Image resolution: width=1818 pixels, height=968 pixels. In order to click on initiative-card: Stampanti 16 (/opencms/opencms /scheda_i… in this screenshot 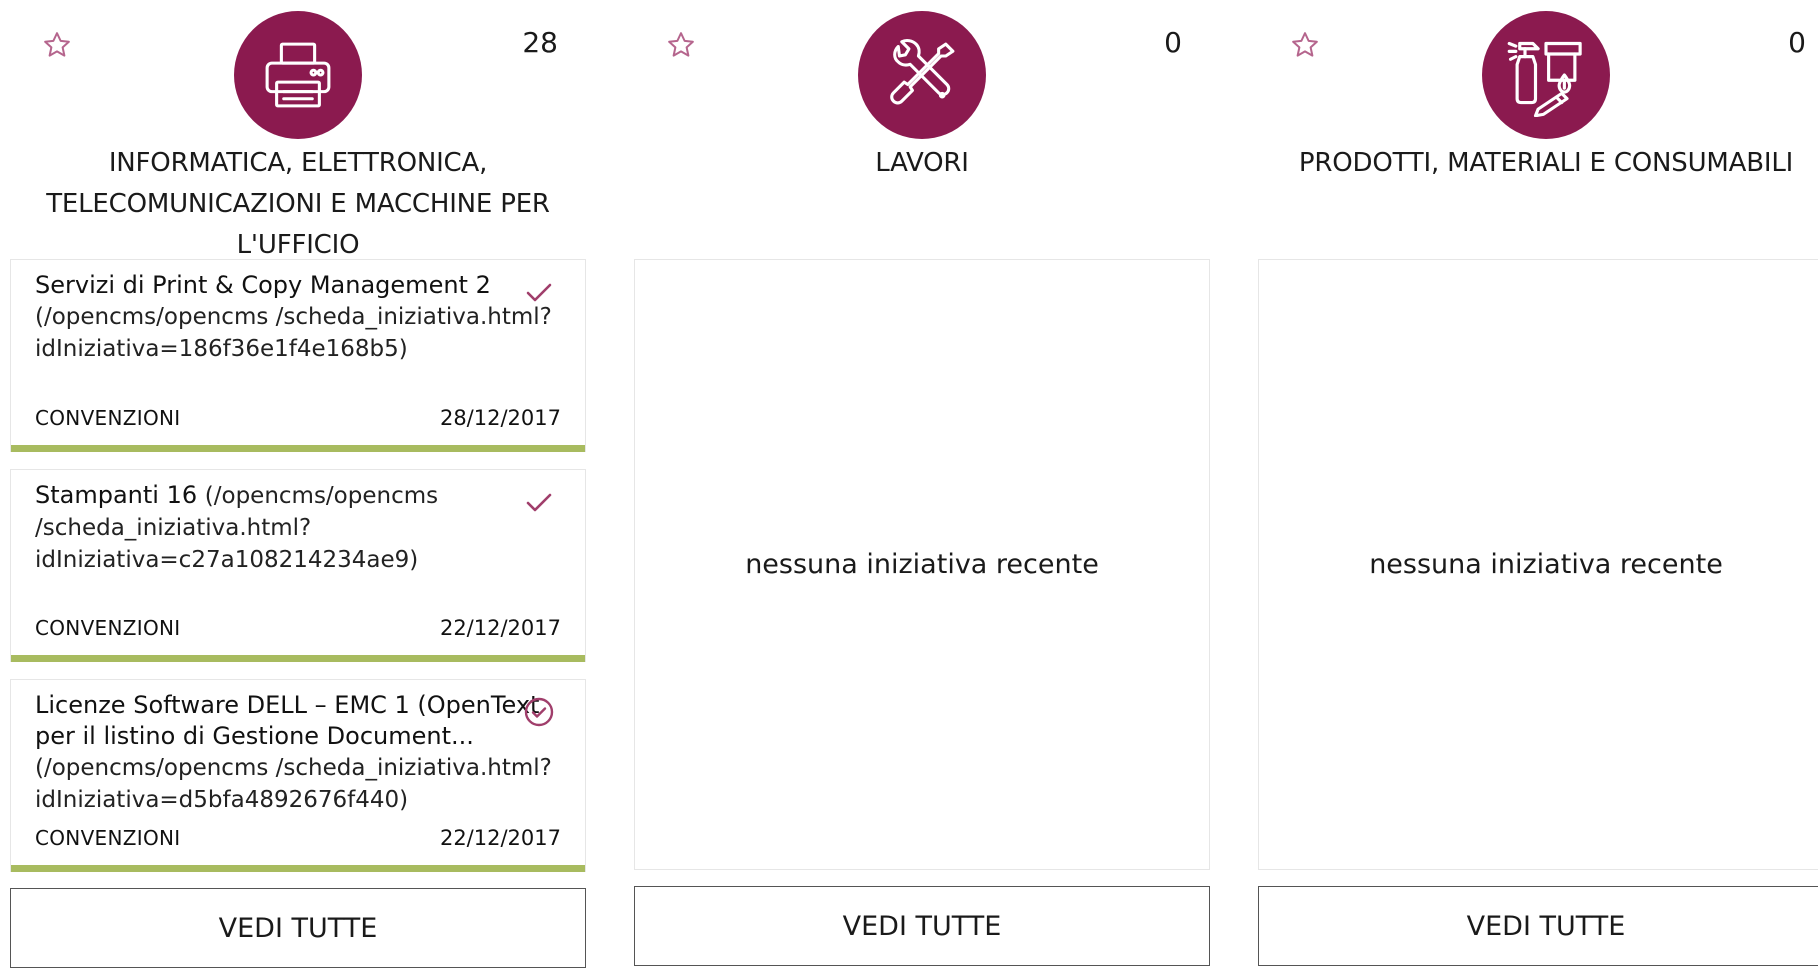, I will do `click(298, 565)`.